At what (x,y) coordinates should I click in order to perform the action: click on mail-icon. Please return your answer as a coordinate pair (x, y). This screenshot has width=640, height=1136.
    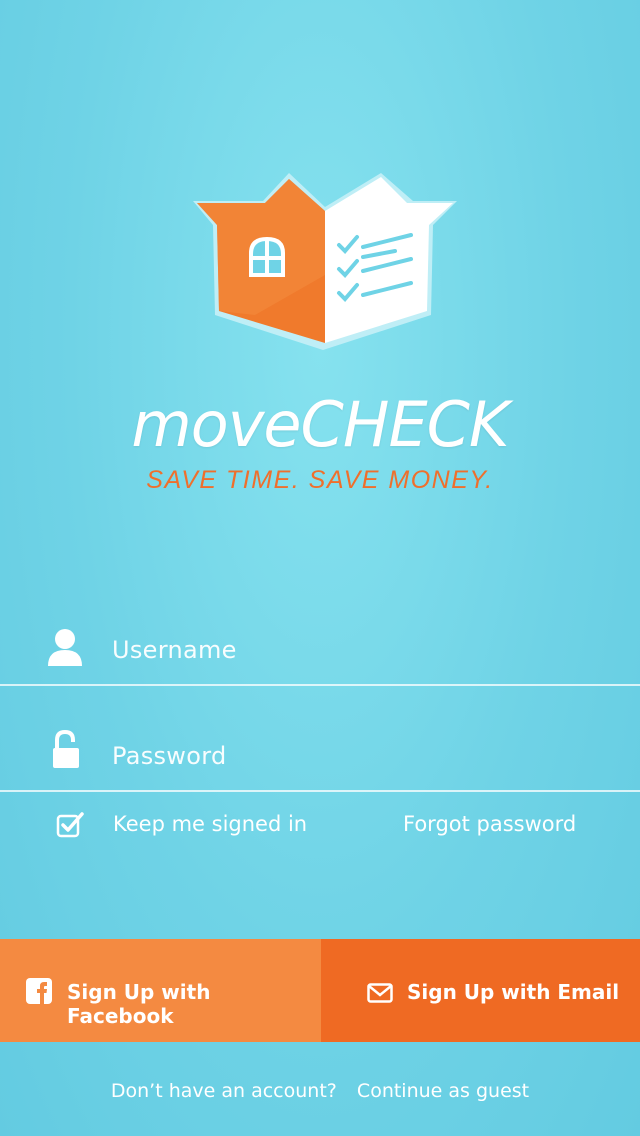
    Looking at the image, I should click on (380, 993).